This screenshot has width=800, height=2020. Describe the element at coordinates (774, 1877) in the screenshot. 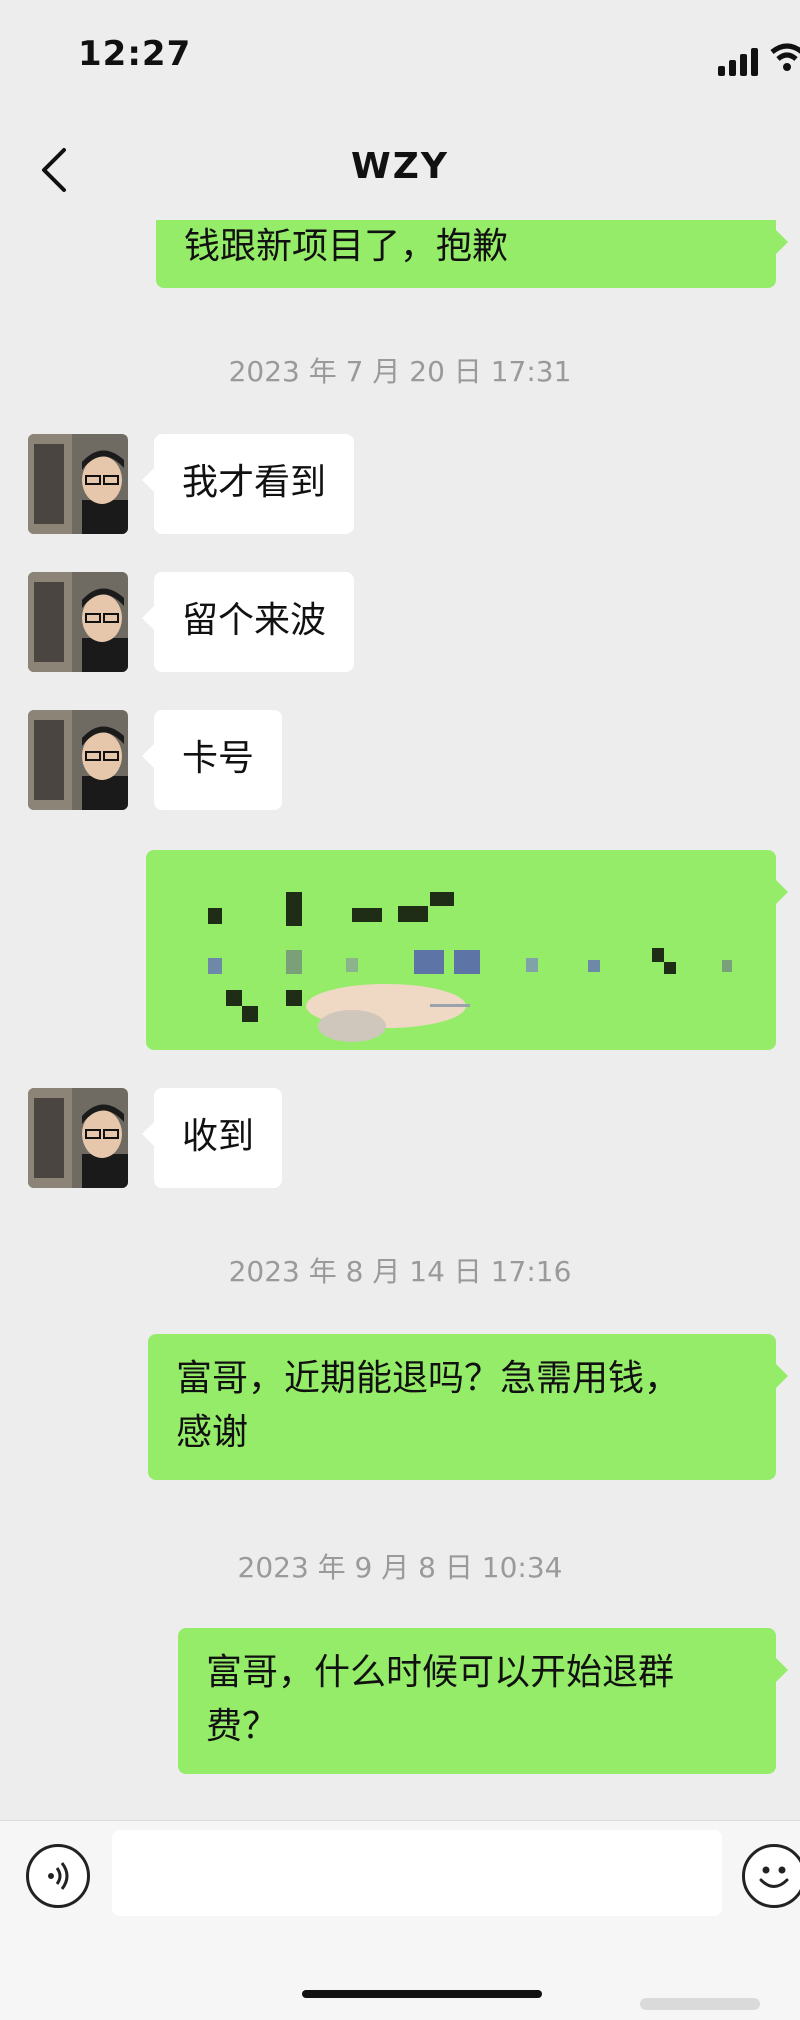

I see `emoji-icon` at that location.